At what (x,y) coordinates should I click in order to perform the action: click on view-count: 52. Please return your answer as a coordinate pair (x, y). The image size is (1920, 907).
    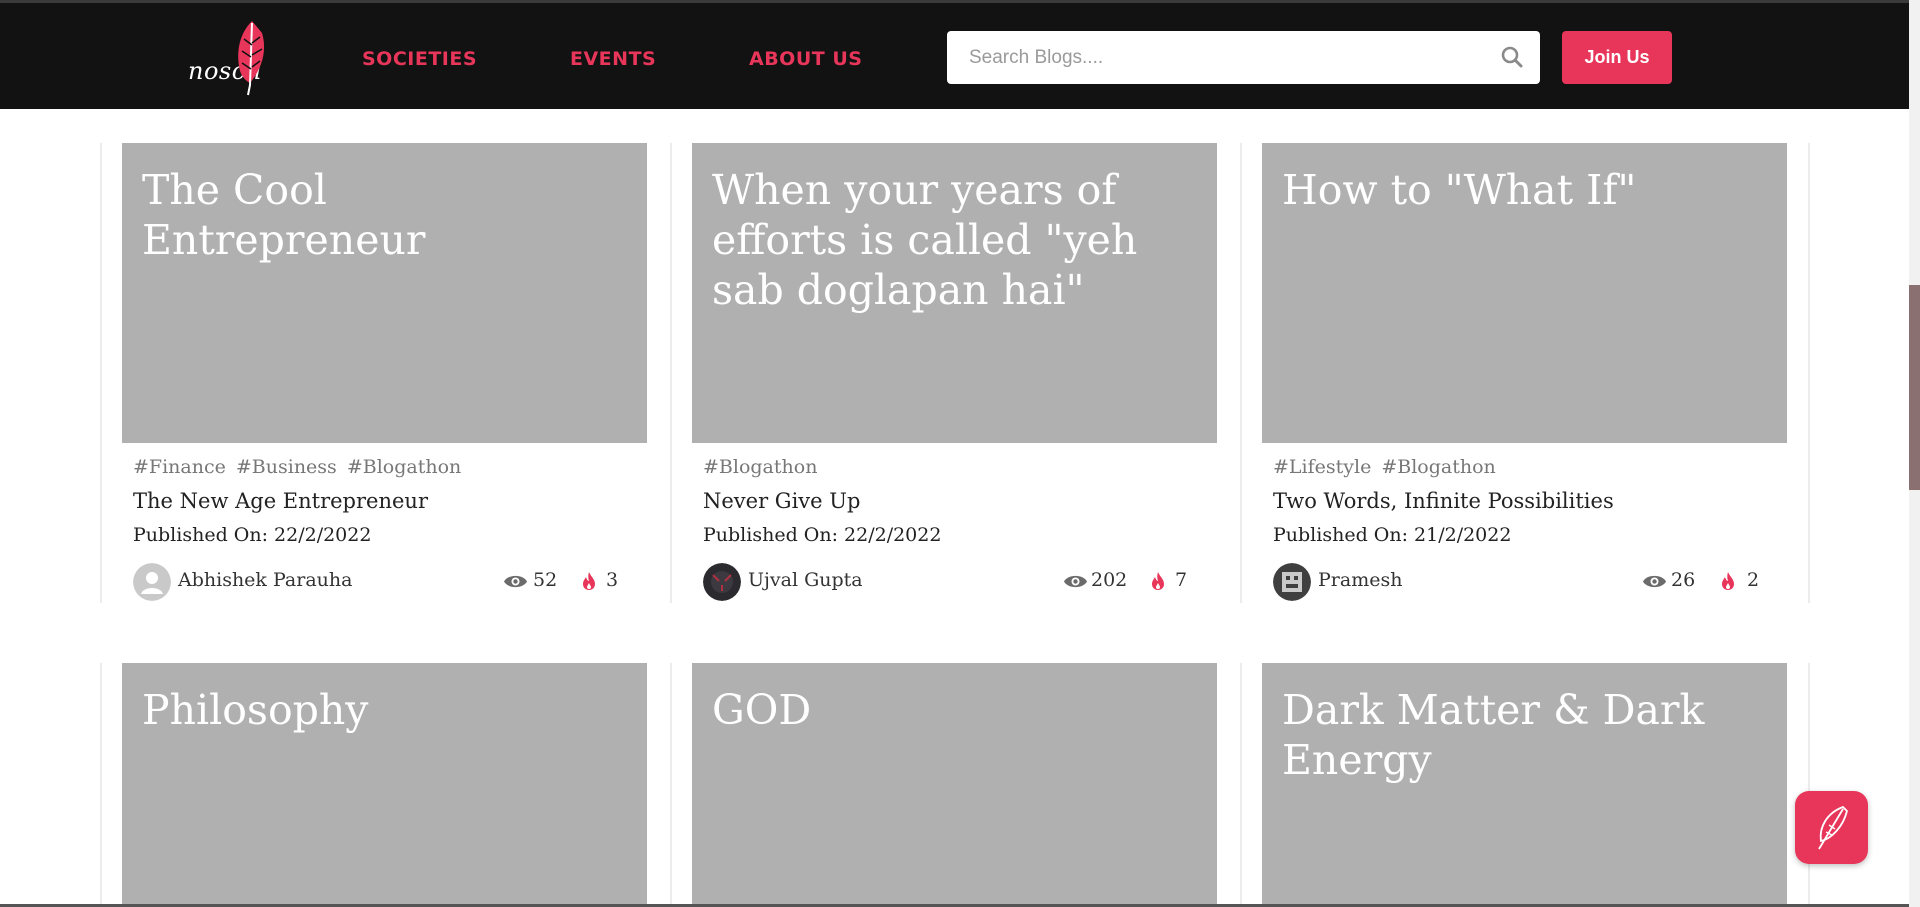
    Looking at the image, I should click on (545, 580).